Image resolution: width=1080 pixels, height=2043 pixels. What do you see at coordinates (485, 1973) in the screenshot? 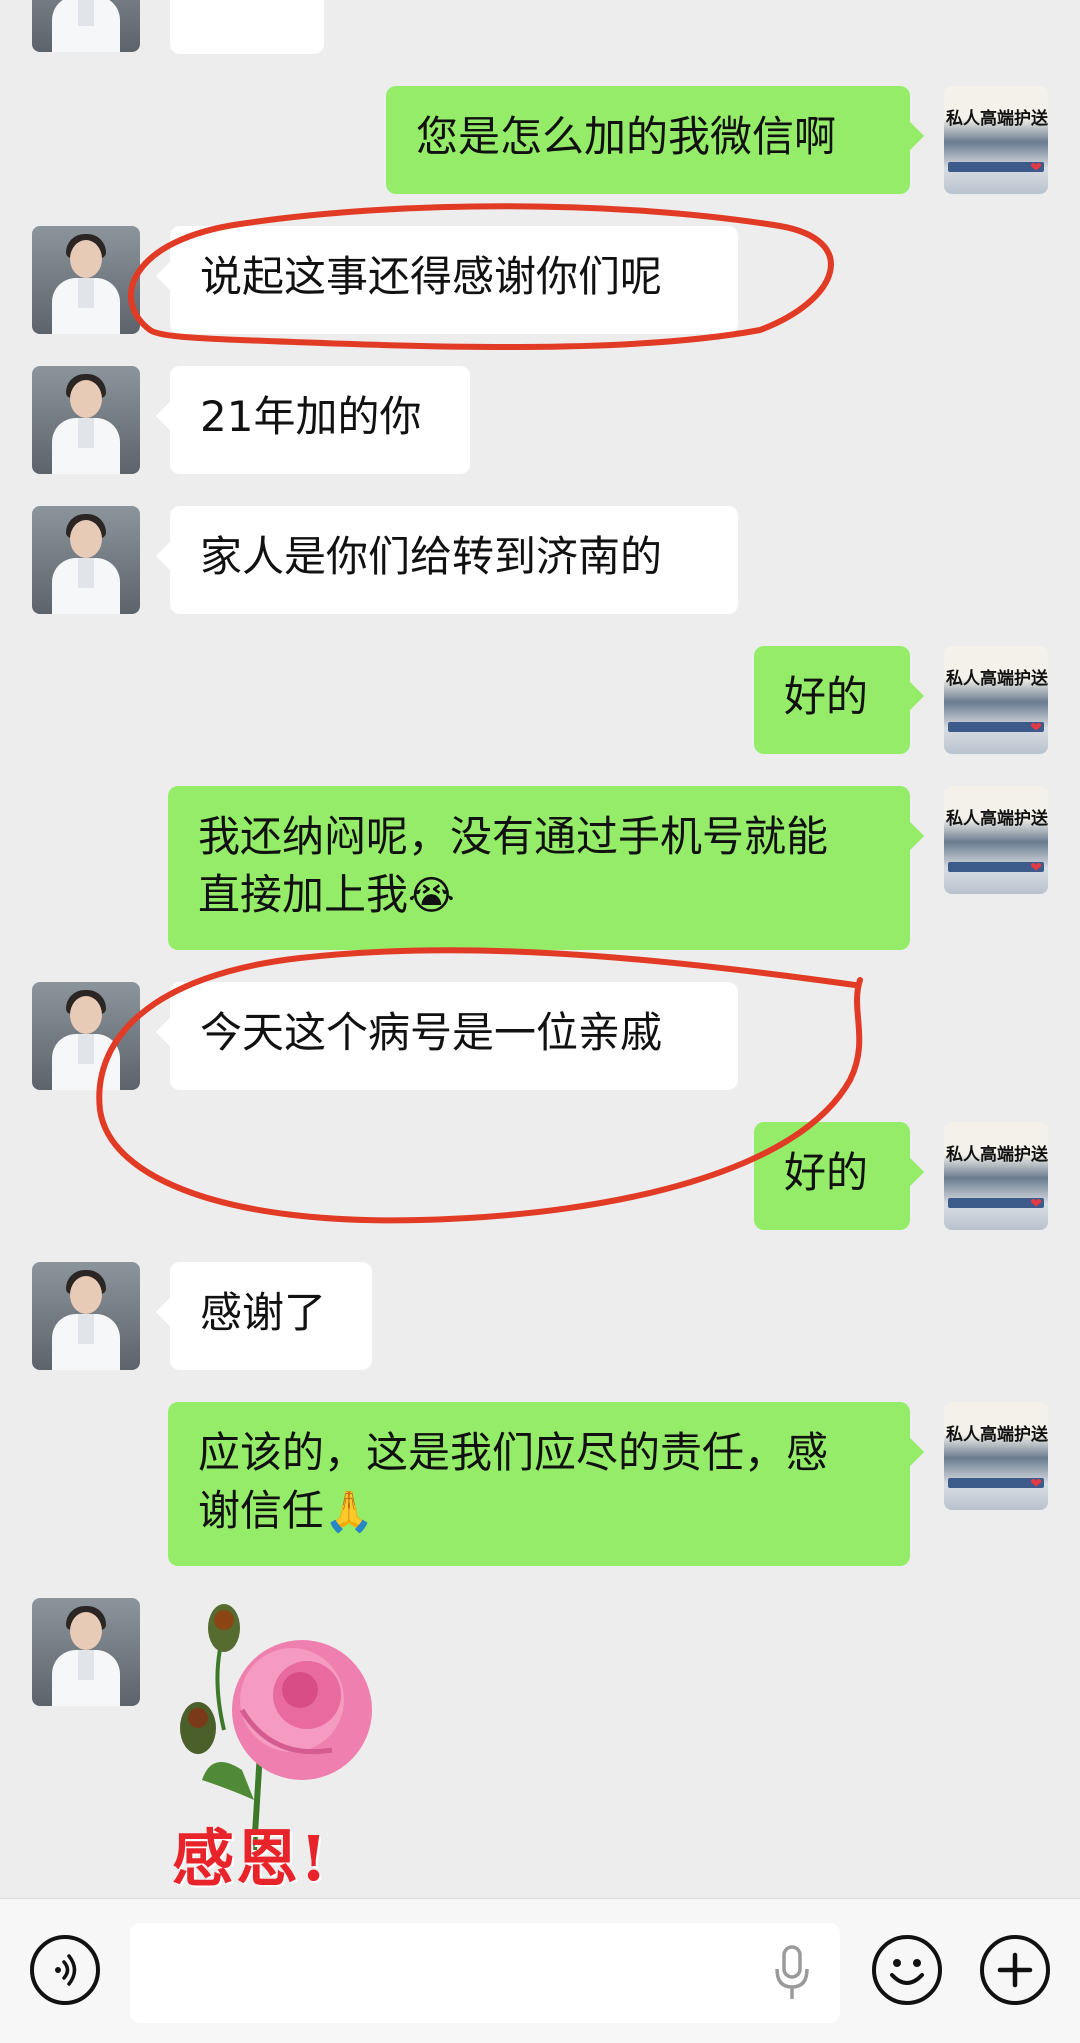
I see `message-input` at bounding box center [485, 1973].